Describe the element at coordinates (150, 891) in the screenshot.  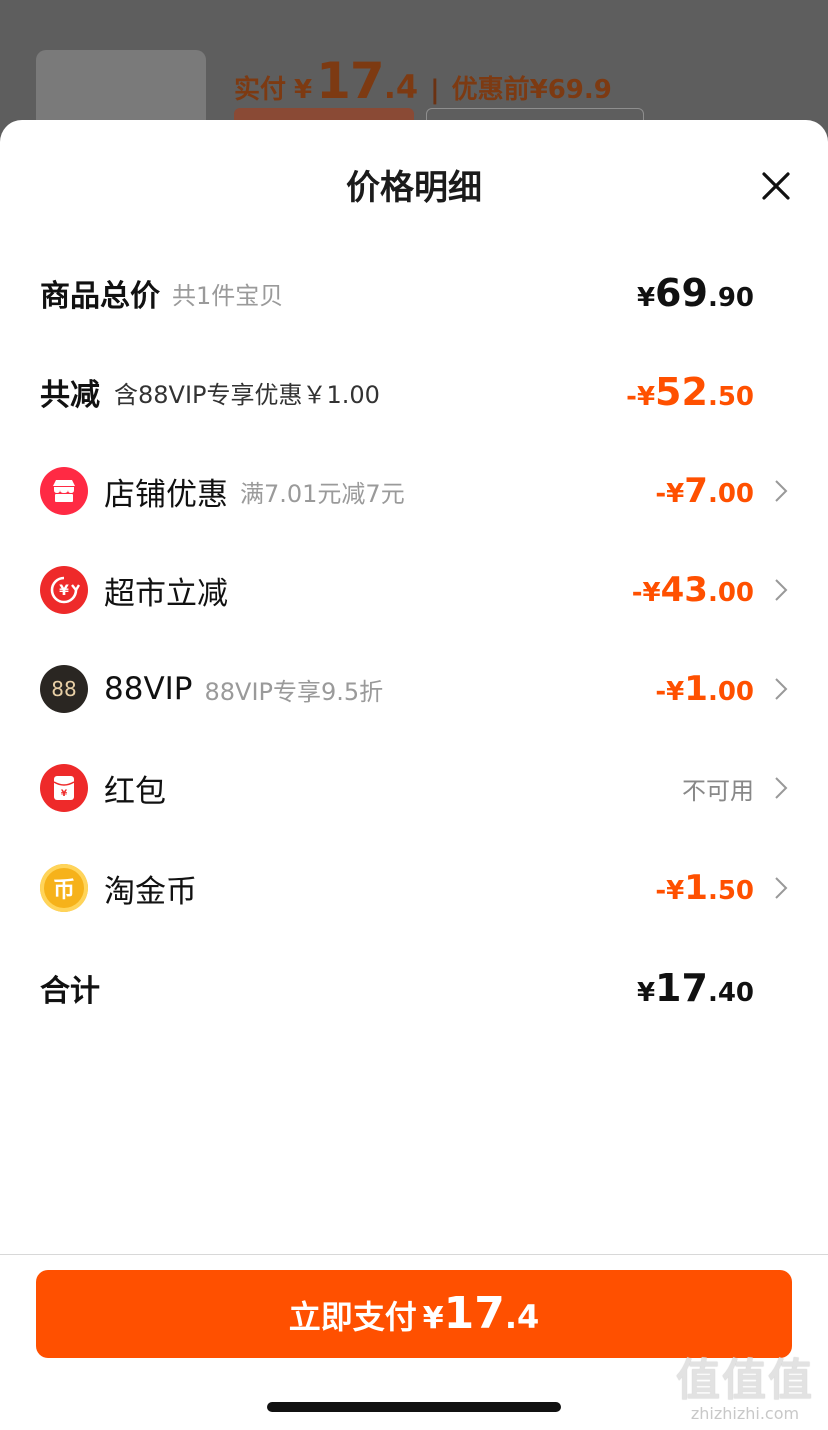
I see `discount-item-label: 淘金币` at that location.